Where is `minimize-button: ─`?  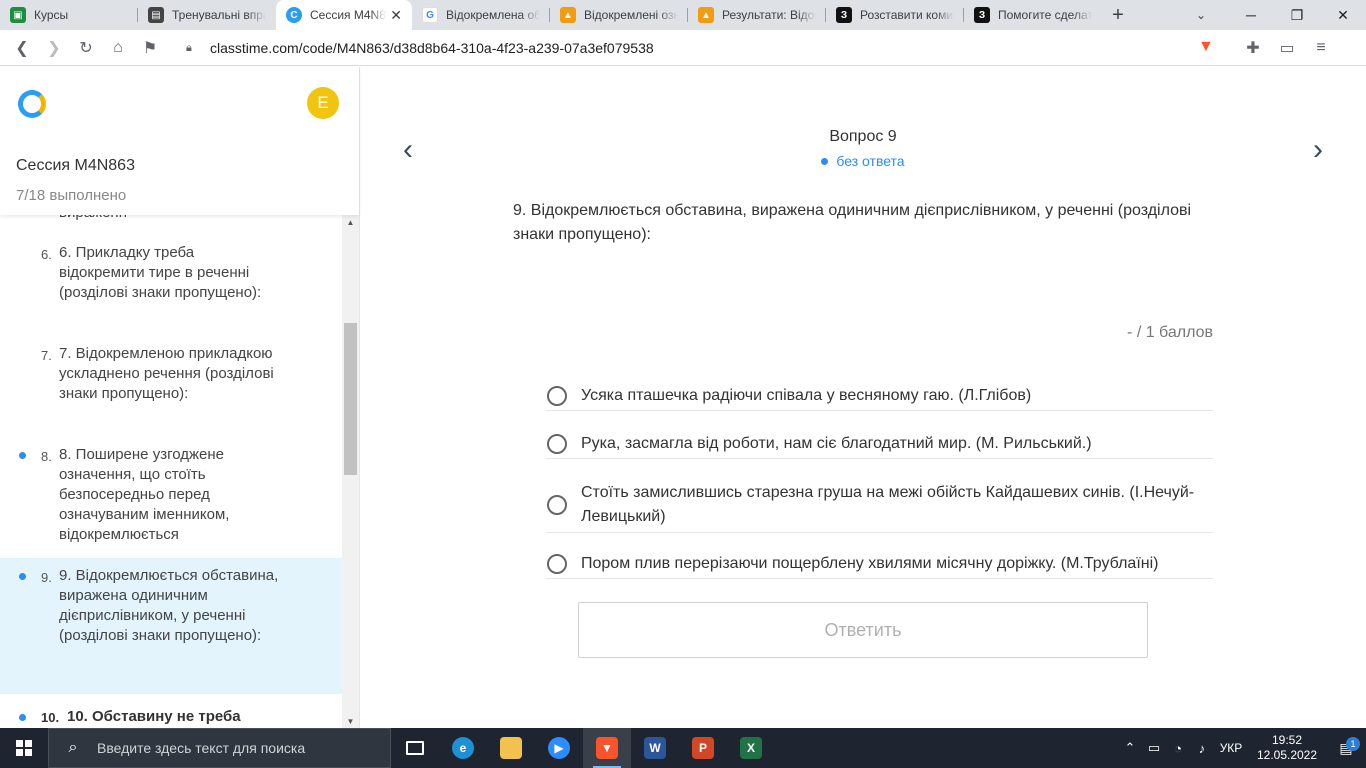 minimize-button: ─ is located at coordinates (1251, 15).